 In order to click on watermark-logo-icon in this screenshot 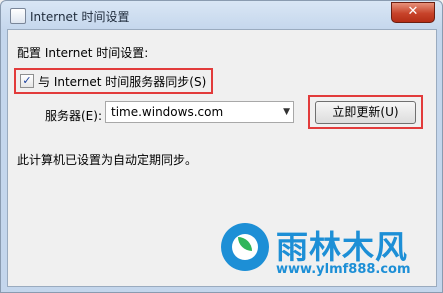, I will do `click(245, 247)`.